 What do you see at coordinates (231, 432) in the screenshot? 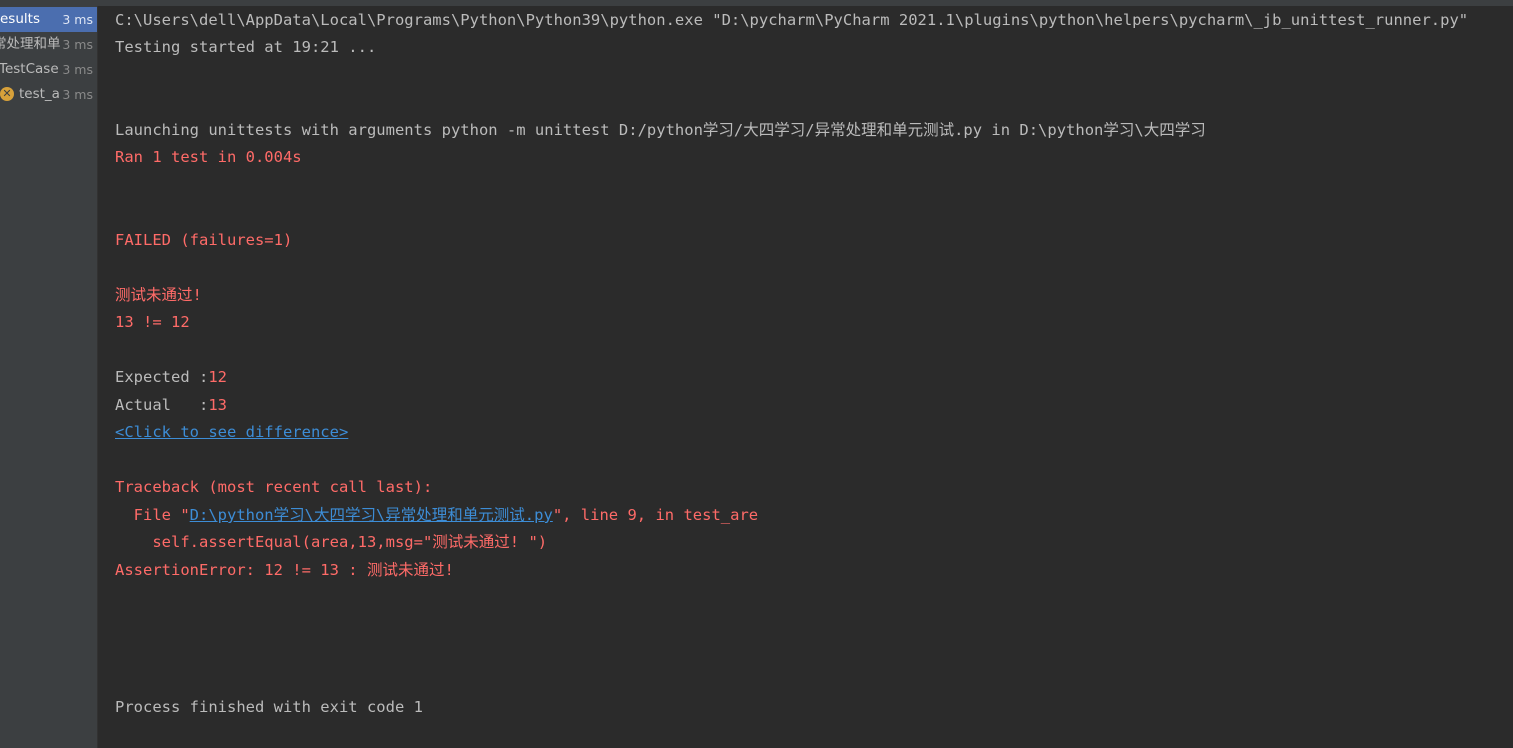
I see `see-difference-link: <Click to see difference>` at bounding box center [231, 432].